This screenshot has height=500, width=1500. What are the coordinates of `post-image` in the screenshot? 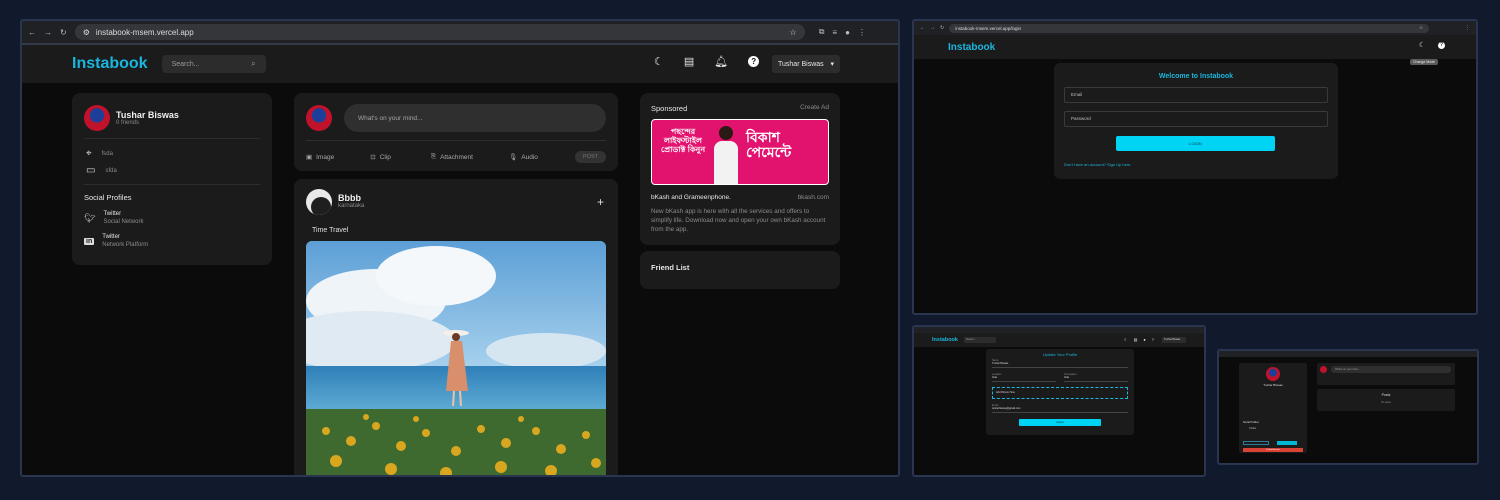 It's located at (456, 358).